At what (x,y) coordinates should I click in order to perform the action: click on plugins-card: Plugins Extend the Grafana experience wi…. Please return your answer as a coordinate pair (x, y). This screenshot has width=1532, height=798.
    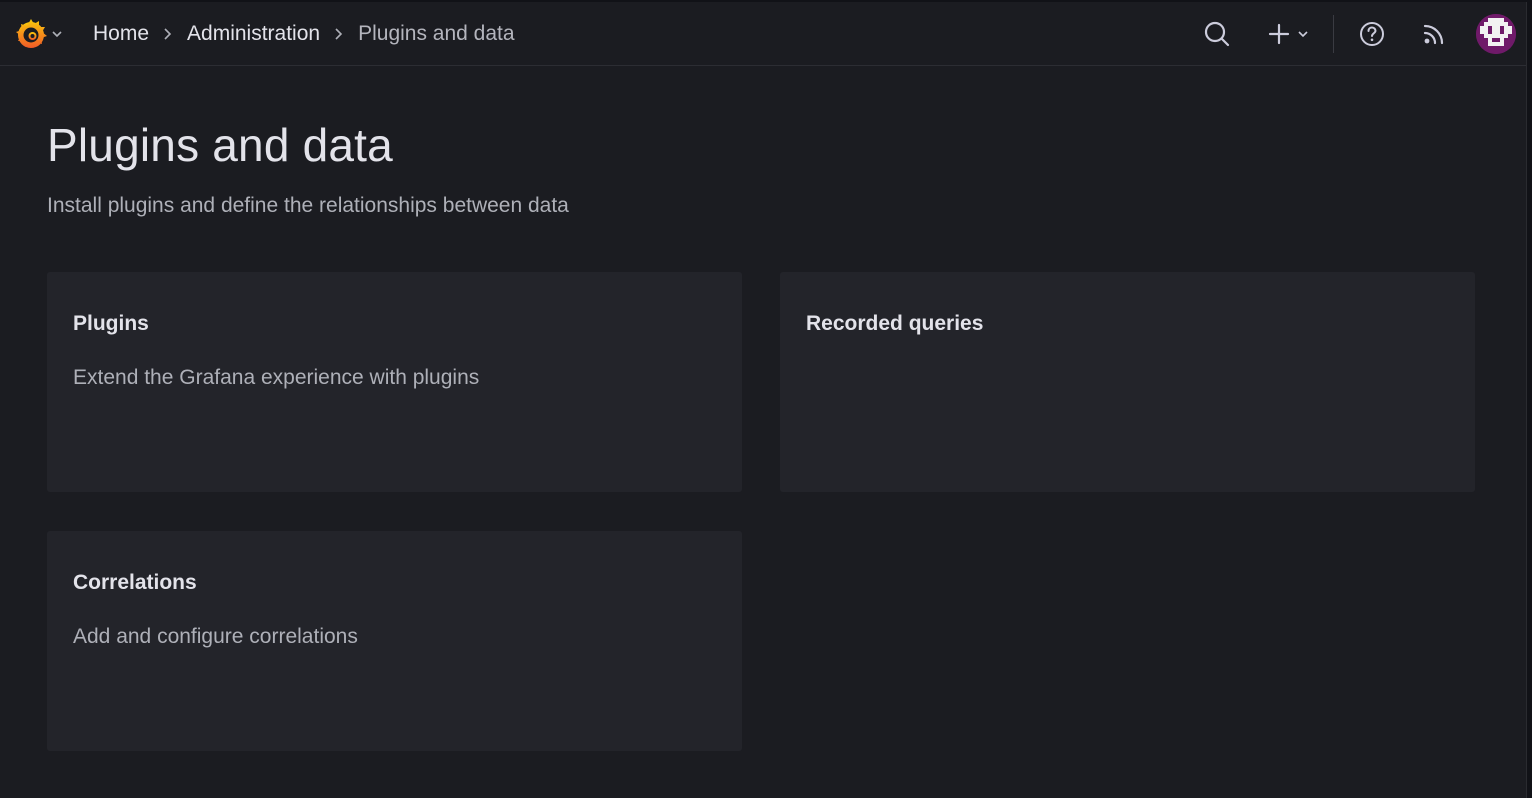
    Looking at the image, I should click on (394, 382).